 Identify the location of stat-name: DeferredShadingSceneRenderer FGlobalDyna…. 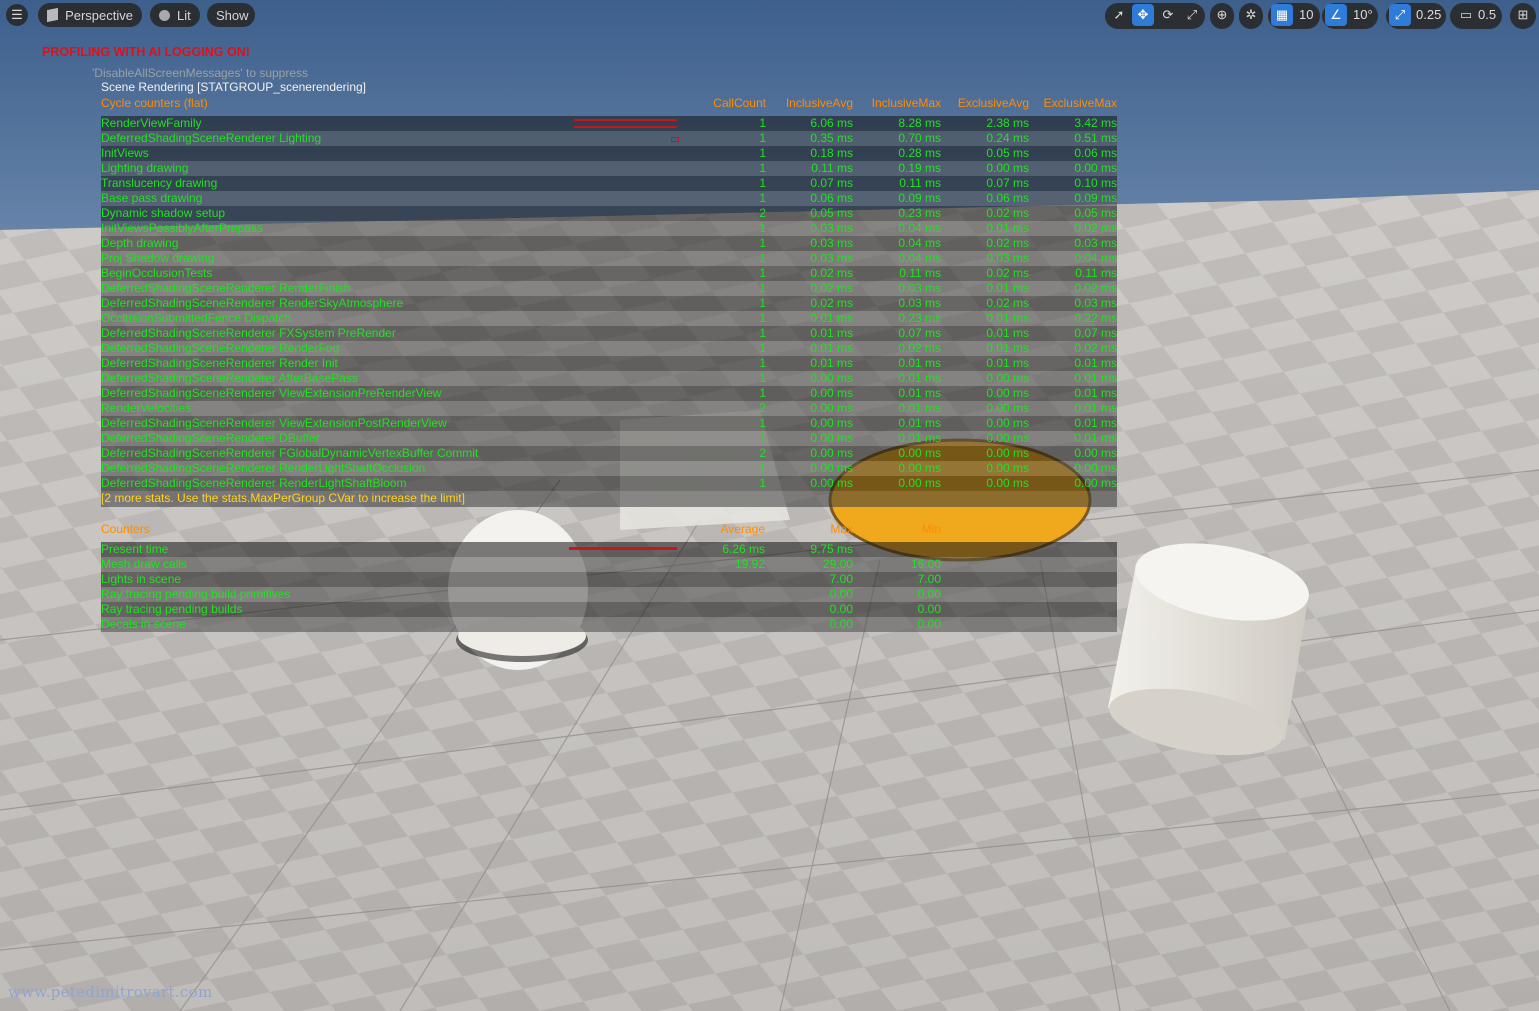
(290, 453).